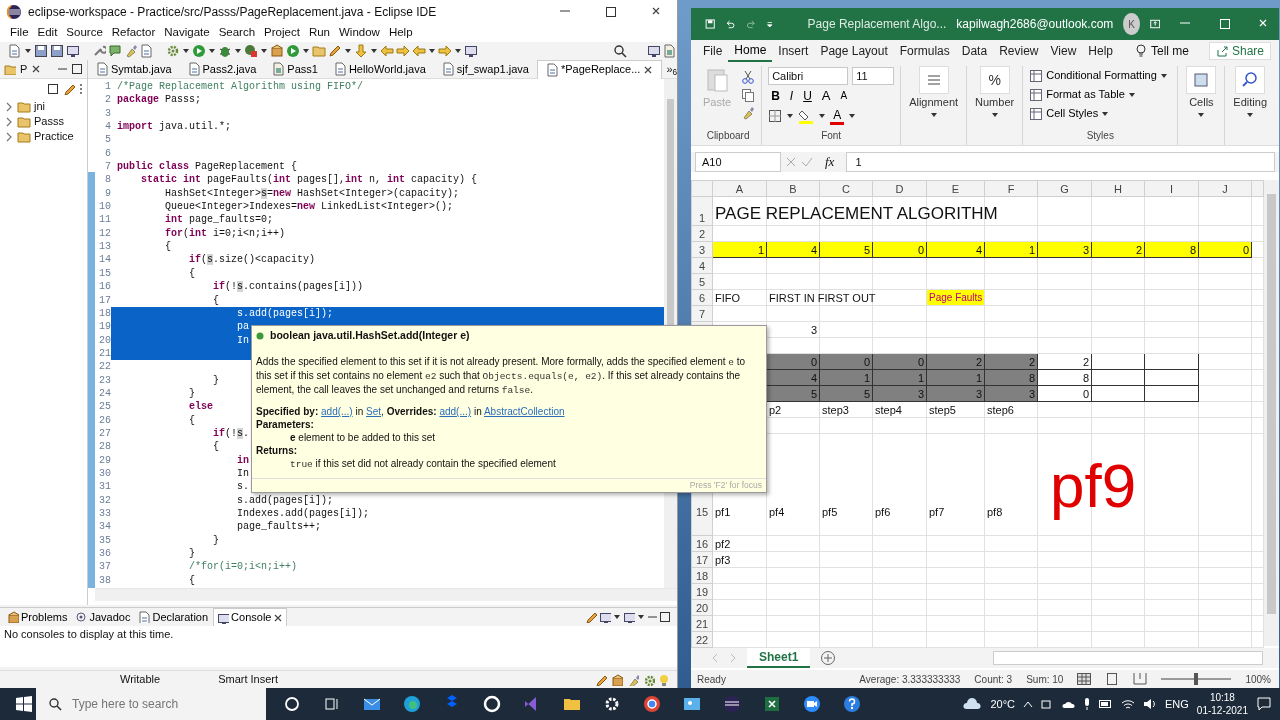 The image size is (1280, 720). What do you see at coordinates (1000, 409) in the screenshot?
I see `cell-text: step6` at bounding box center [1000, 409].